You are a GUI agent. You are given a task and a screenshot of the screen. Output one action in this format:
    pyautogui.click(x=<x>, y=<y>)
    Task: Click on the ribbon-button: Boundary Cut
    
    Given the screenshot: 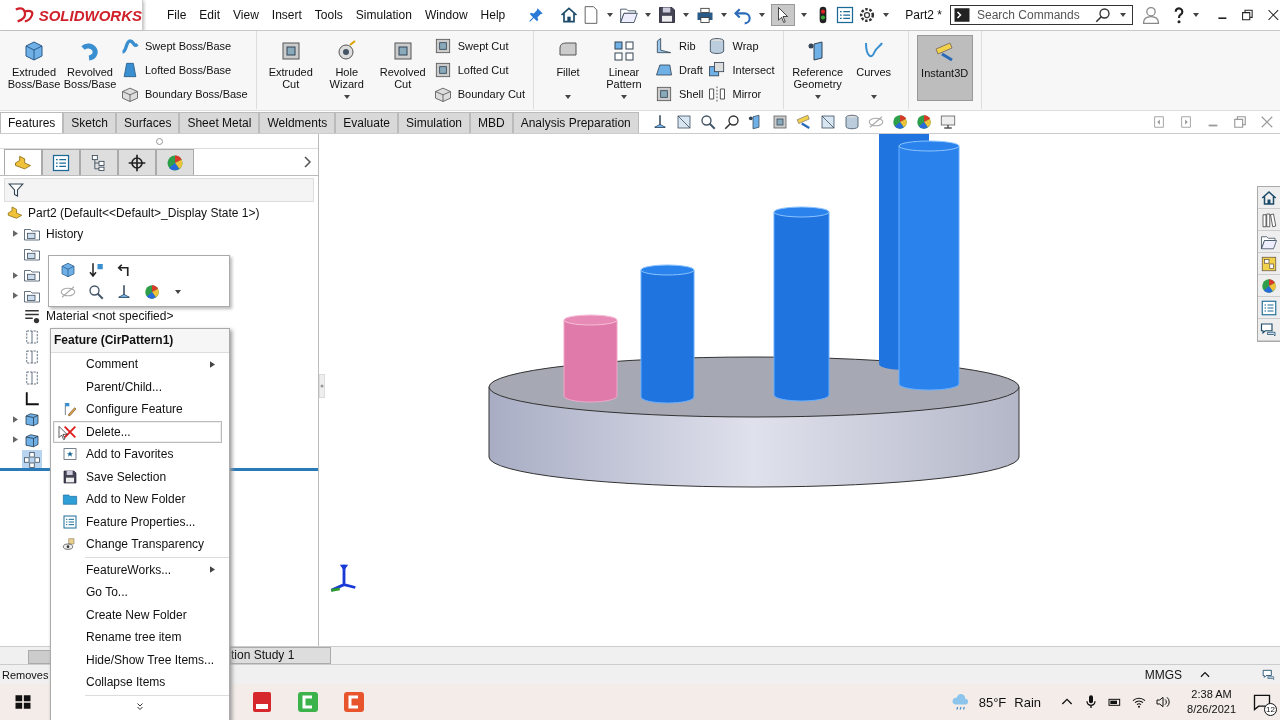 What is the action you would take?
    pyautogui.click(x=478, y=93)
    